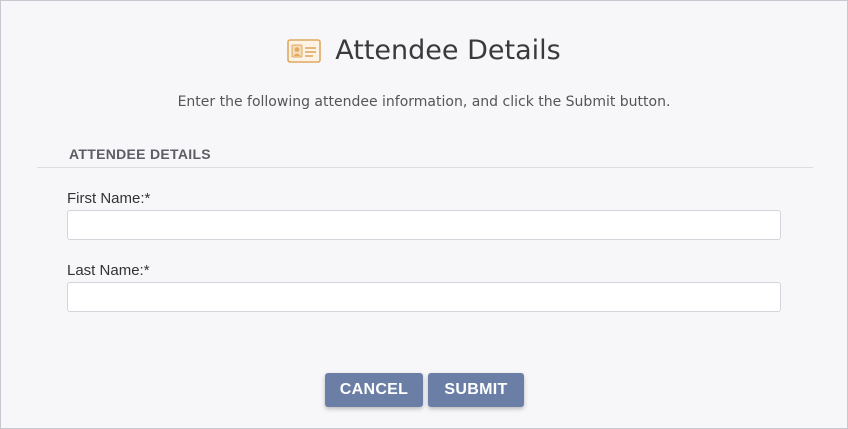 Image resolution: width=848 pixels, height=429 pixels. I want to click on first-name-label: First Name:*, so click(109, 198).